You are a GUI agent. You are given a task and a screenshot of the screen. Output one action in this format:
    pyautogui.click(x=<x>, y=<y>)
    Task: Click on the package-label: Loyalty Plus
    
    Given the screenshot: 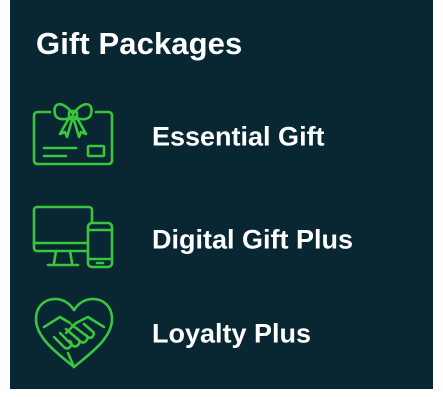 What is the action you would take?
    pyautogui.click(x=232, y=333)
    